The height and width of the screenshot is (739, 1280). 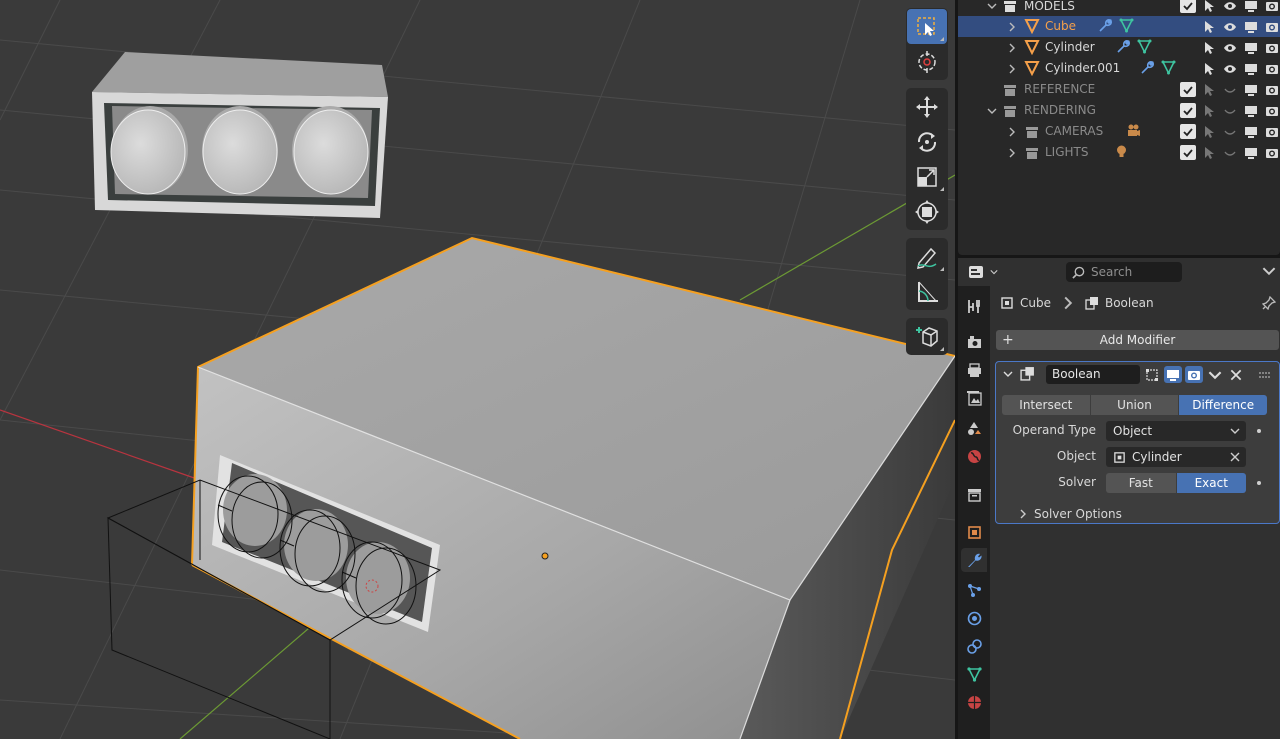 What do you see at coordinates (974, 674) in the screenshot?
I see `tab-data` at bounding box center [974, 674].